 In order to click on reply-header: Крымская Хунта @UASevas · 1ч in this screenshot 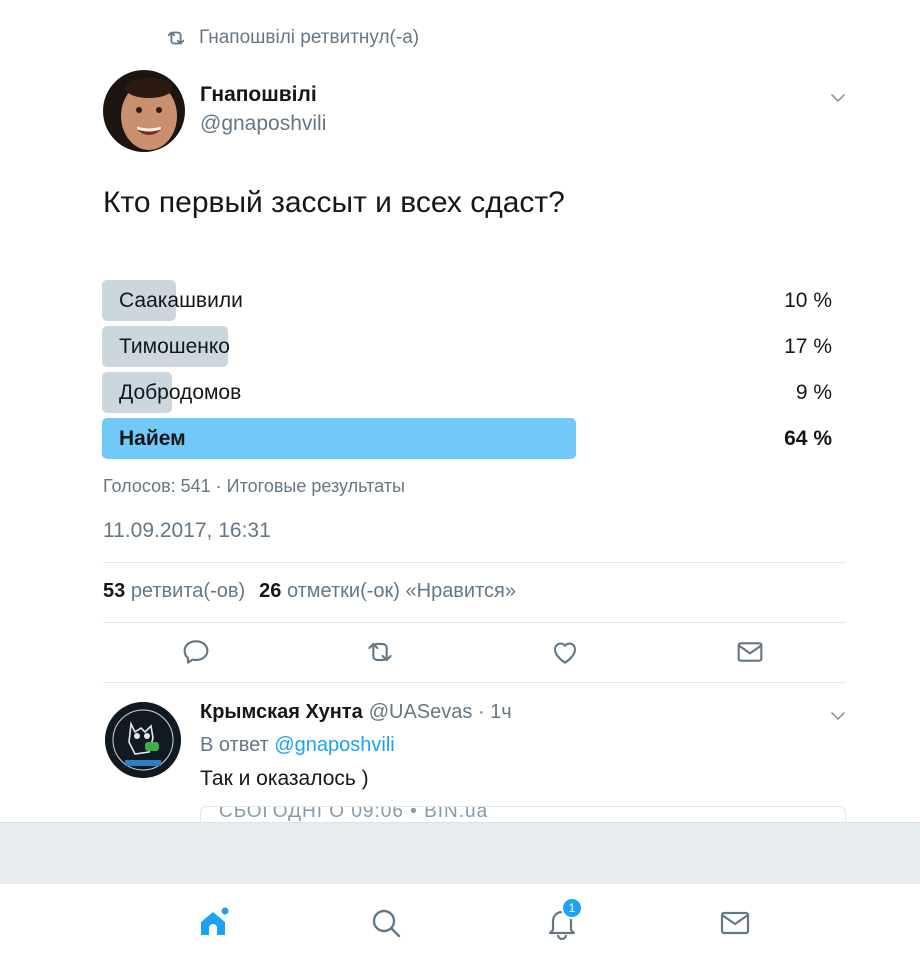, I will do `click(356, 712)`.